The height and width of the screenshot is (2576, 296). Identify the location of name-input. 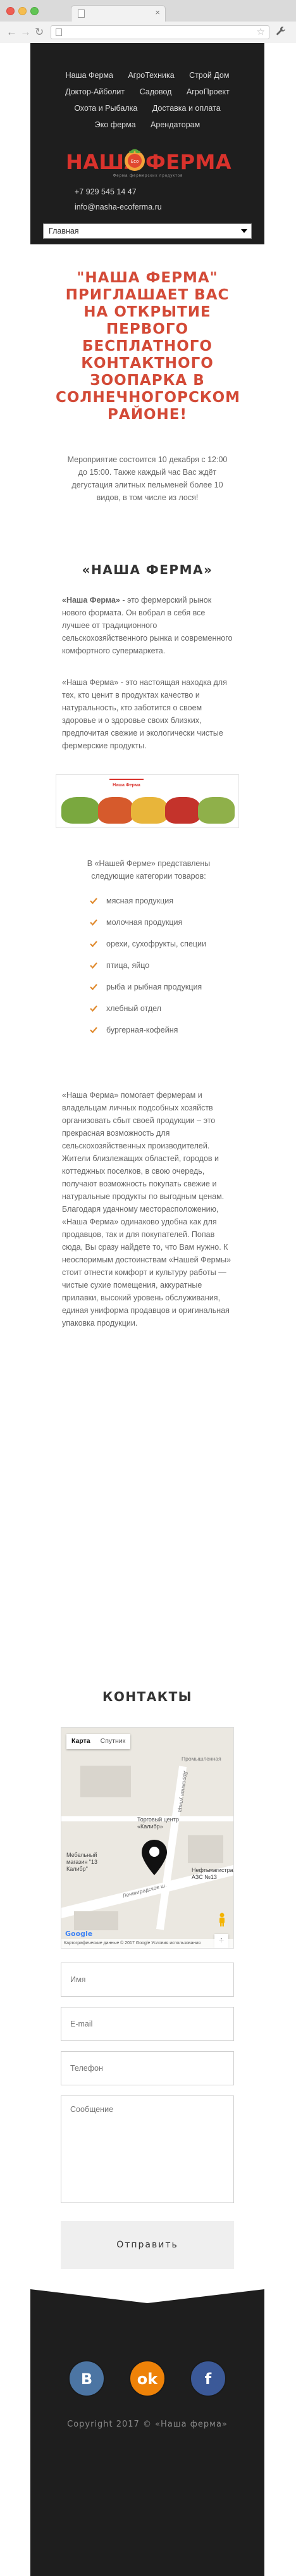
(147, 1979).